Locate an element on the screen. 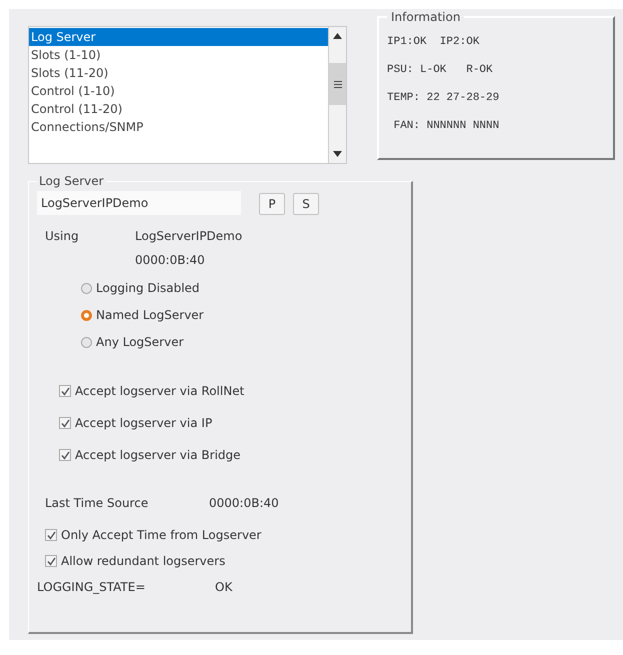  scroll-thumb is located at coordinates (337, 84).